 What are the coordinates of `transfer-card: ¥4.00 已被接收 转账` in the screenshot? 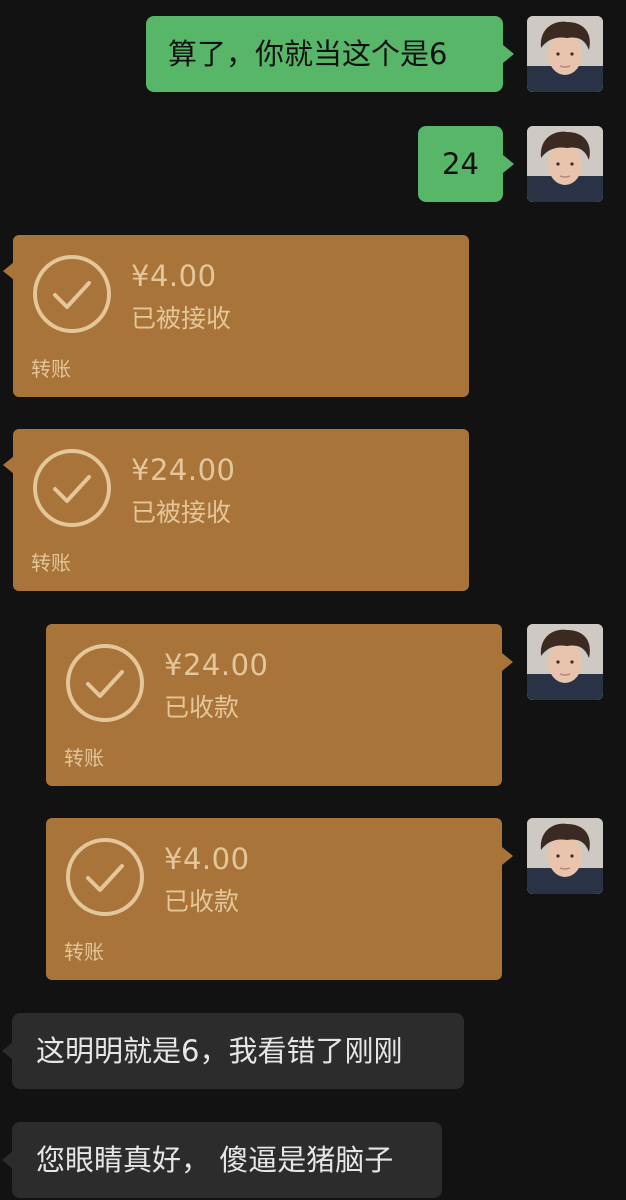 It's located at (241, 316).